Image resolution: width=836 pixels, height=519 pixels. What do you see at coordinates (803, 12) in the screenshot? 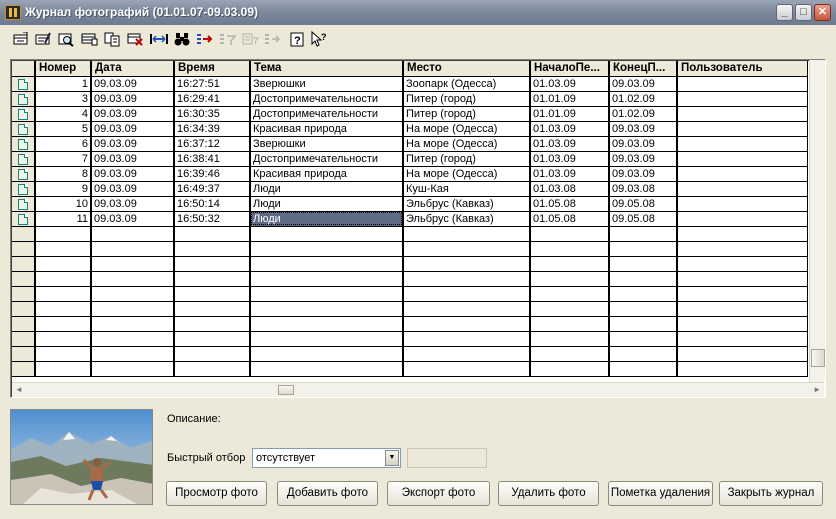
I see `maximize-button: □` at bounding box center [803, 12].